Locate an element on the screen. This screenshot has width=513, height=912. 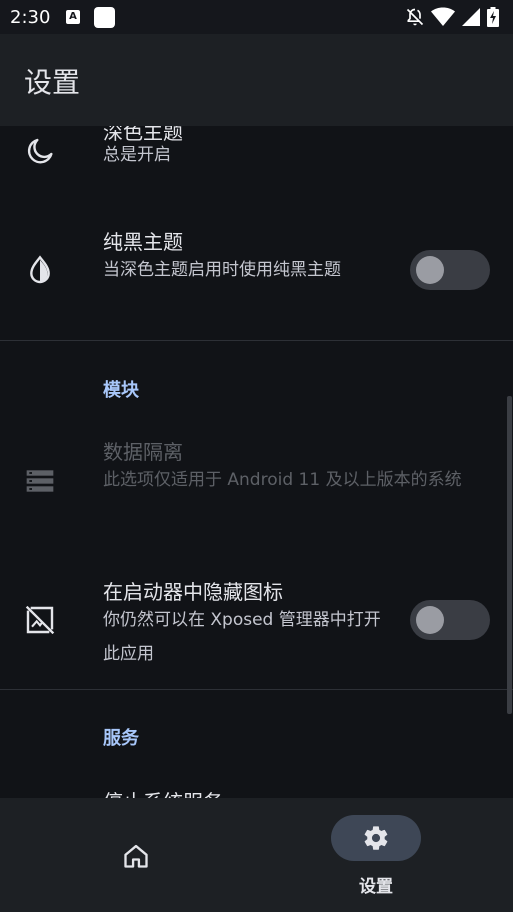
notification-a-icon: A is located at coordinates (73, 17).